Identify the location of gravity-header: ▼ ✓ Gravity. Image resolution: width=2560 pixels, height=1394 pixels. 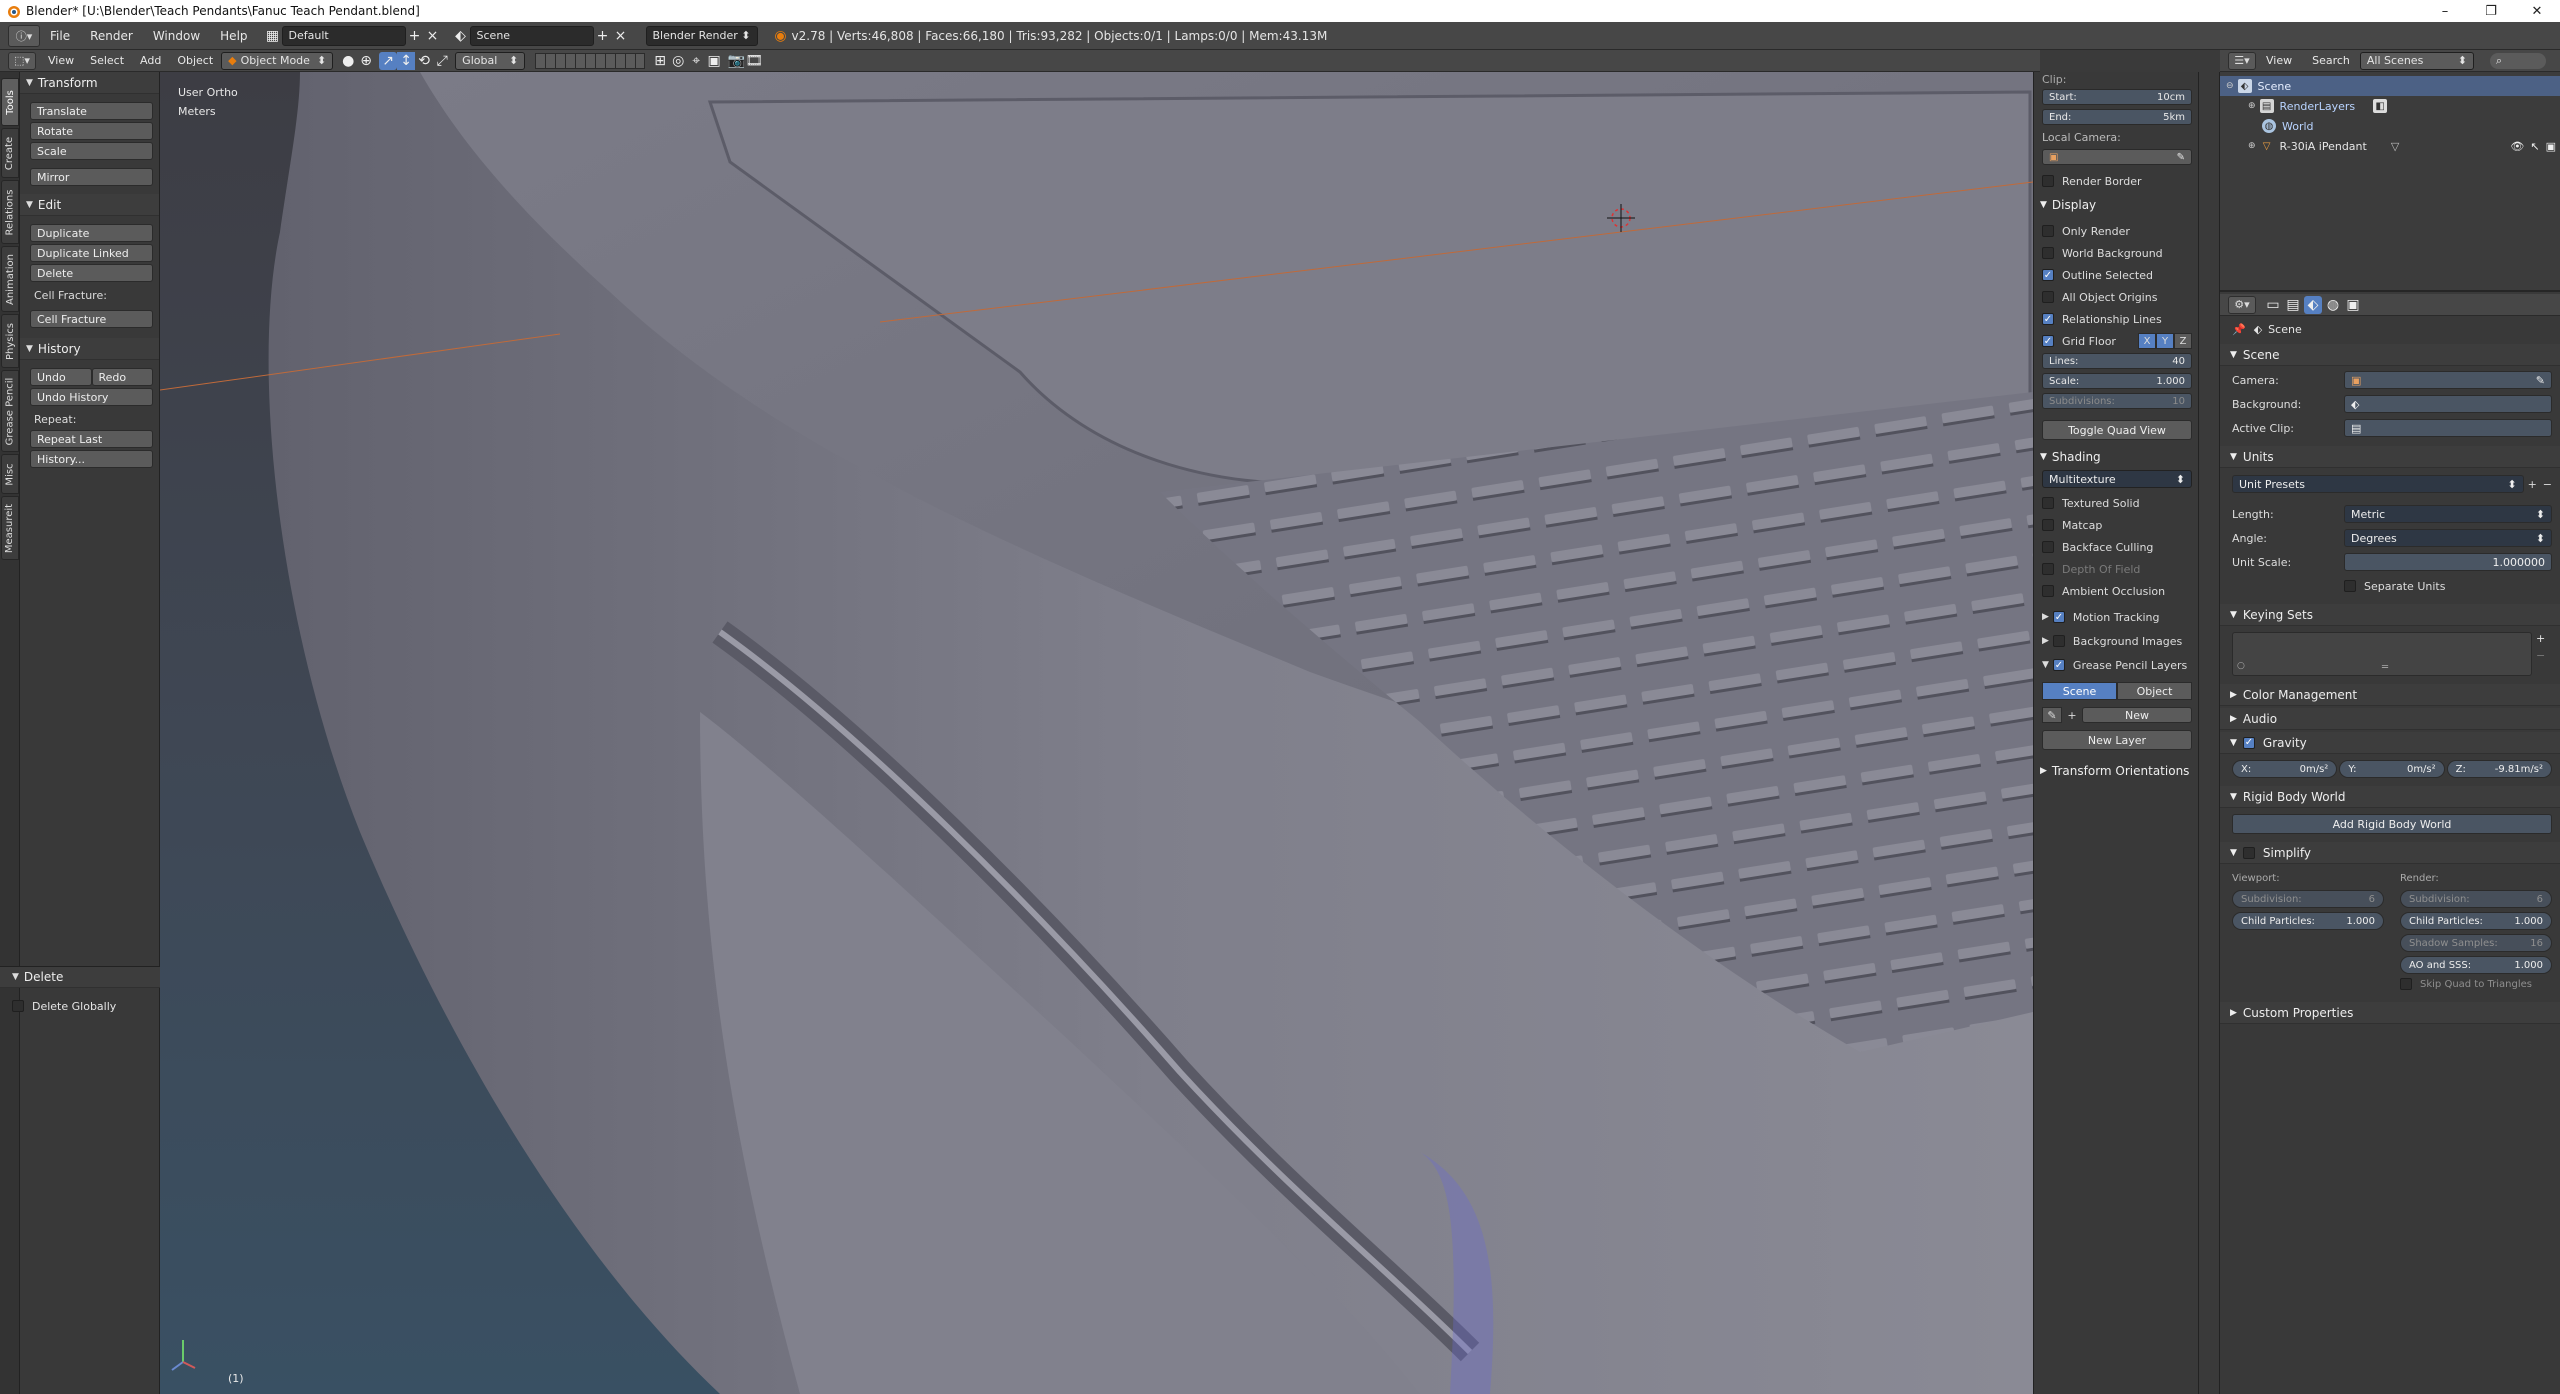
(2390, 743).